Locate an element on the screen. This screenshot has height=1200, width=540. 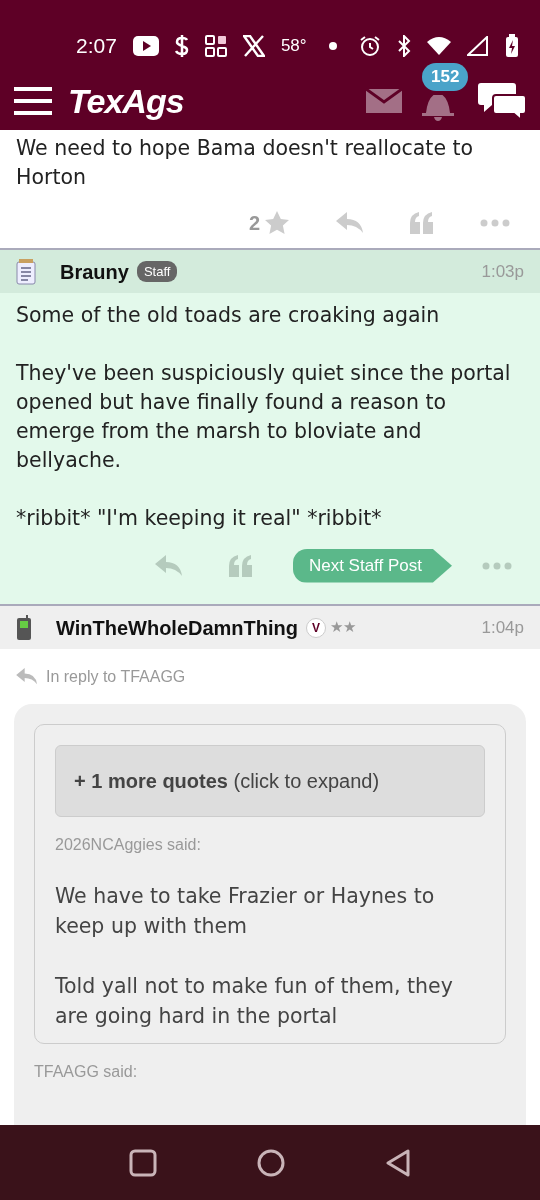
author-name: Brauny is located at coordinates (94, 271).